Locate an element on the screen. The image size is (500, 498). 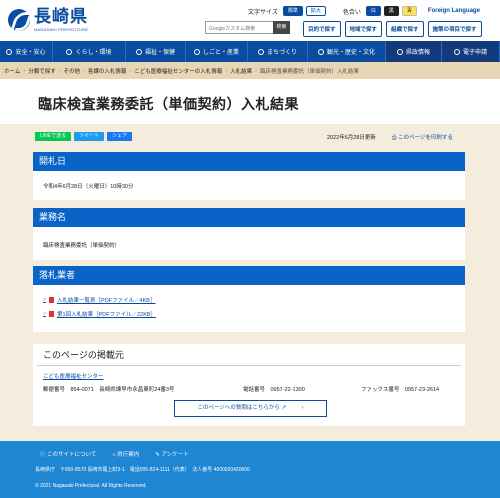
breadcrumb-home: ホーム is located at coordinates (12, 71).